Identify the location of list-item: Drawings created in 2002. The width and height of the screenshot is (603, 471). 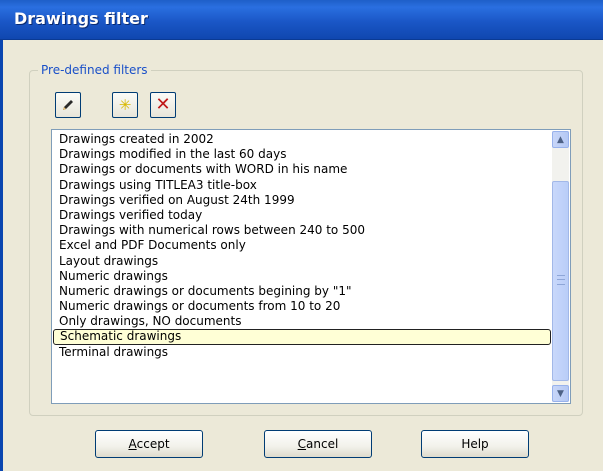
(302, 139).